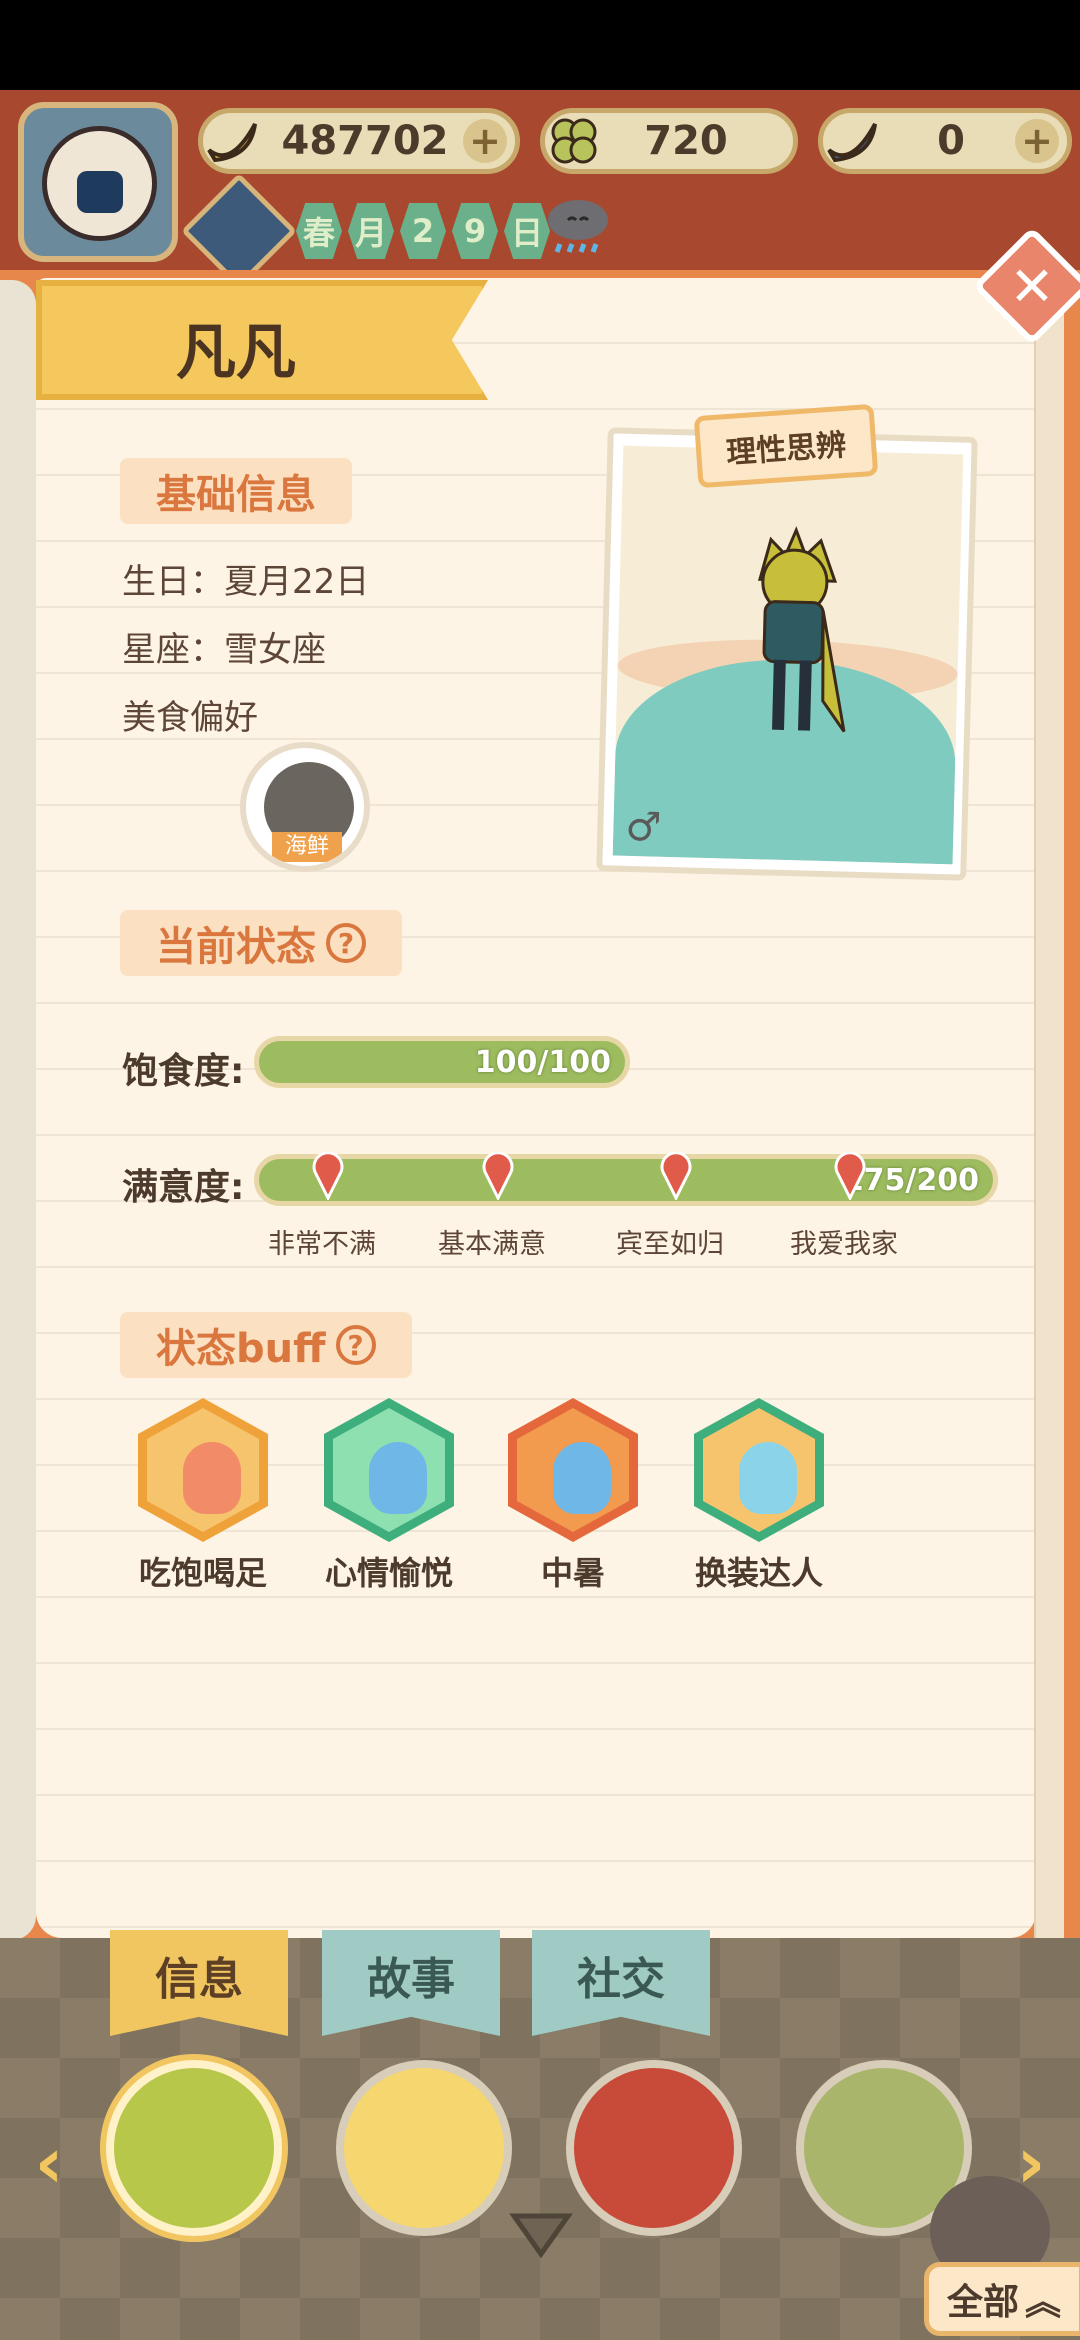 The width and height of the screenshot is (1080, 2340). I want to click on character-name-banner: 凡凡, so click(262, 340).